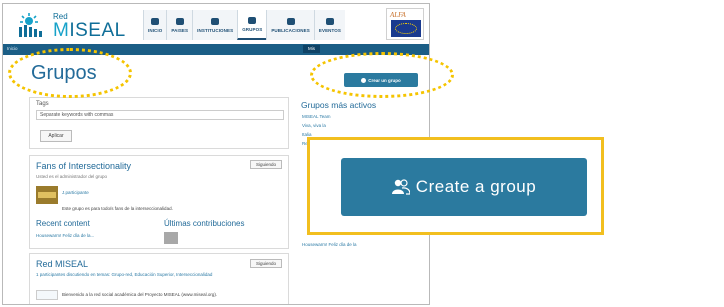 The image size is (724, 307). What do you see at coordinates (62, 264) in the screenshot?
I see `group-title: Red MISEAL` at bounding box center [62, 264].